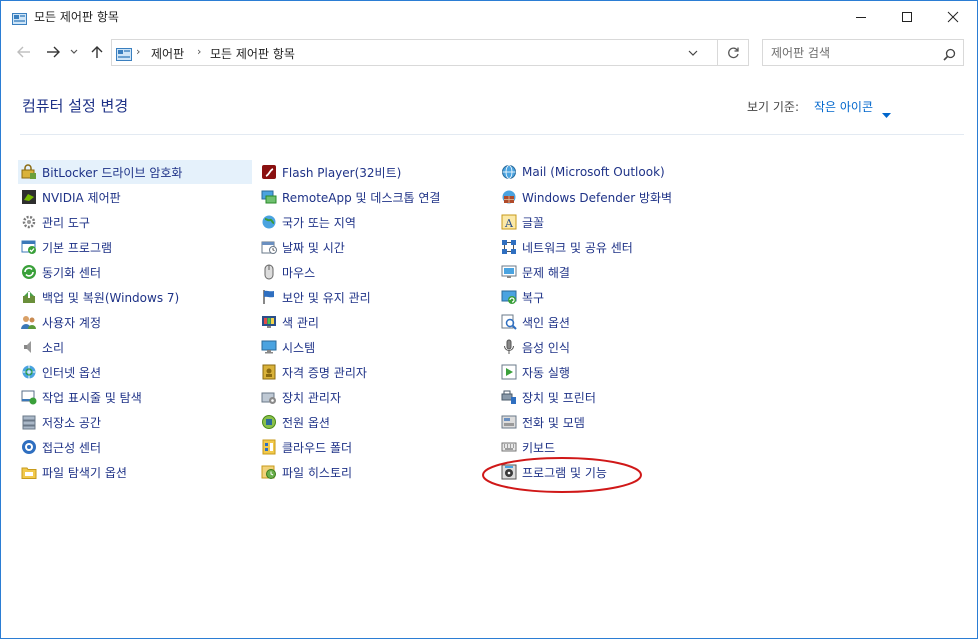 The image size is (978, 639). I want to click on file-history-icon, so click(269, 472).